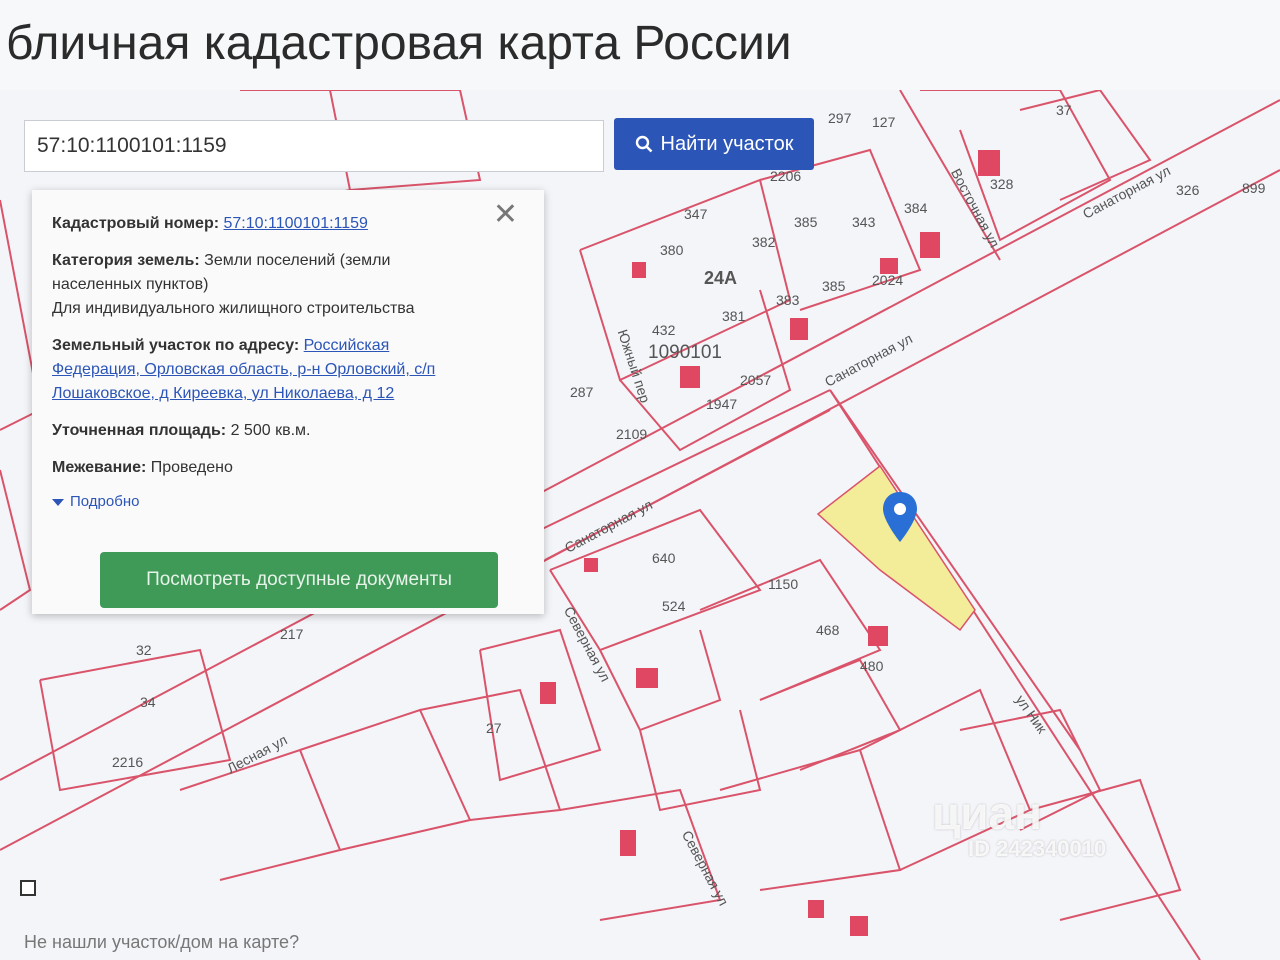 The width and height of the screenshot is (1280, 960). I want to click on parcel-label: 217, so click(292, 634).